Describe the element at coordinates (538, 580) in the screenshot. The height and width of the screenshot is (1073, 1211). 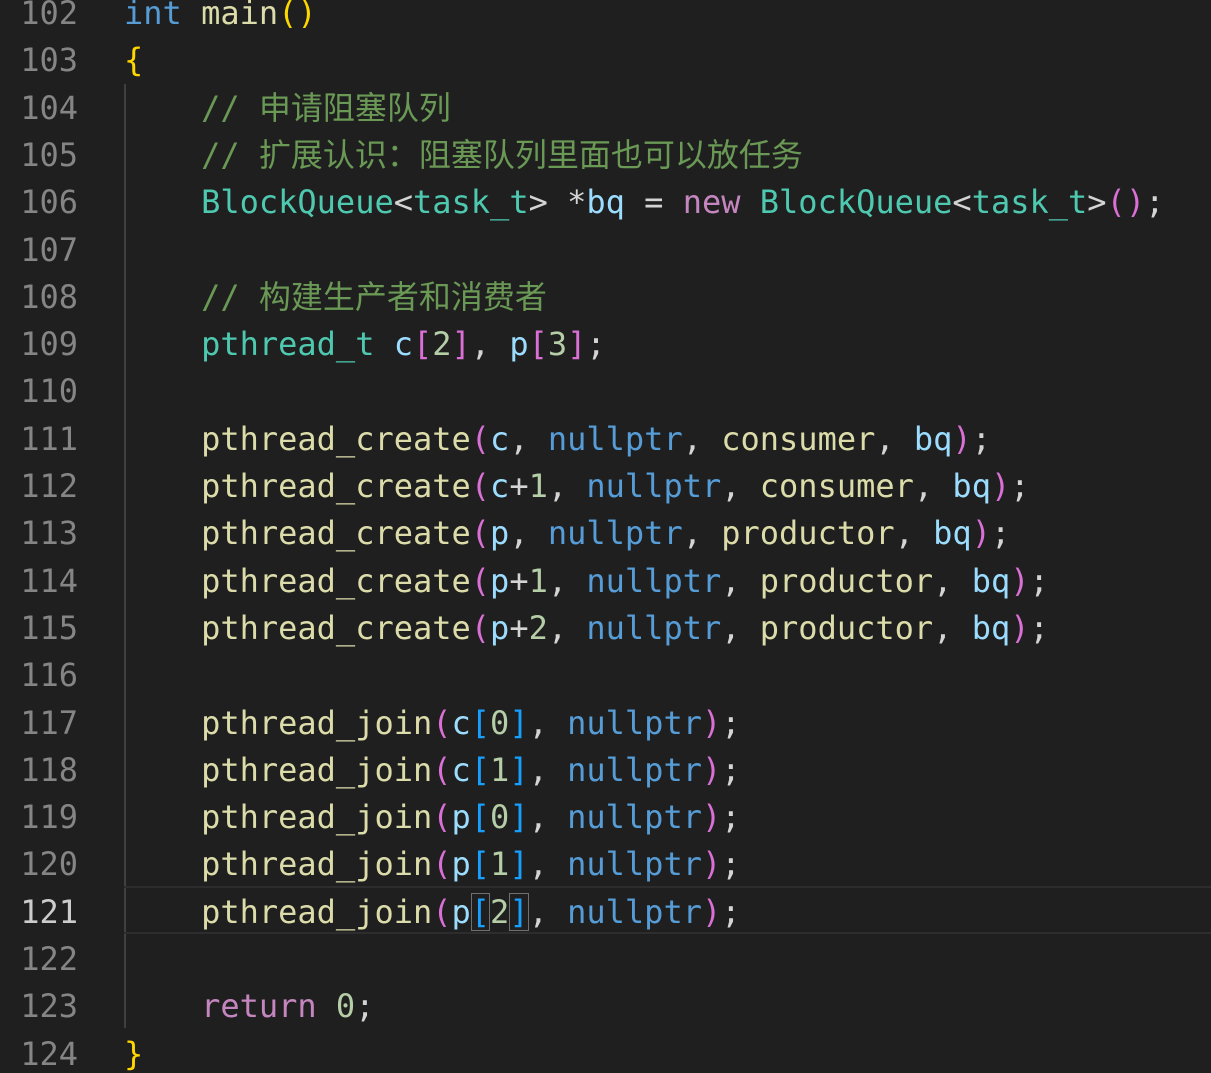
I see `code-token: 1` at that location.